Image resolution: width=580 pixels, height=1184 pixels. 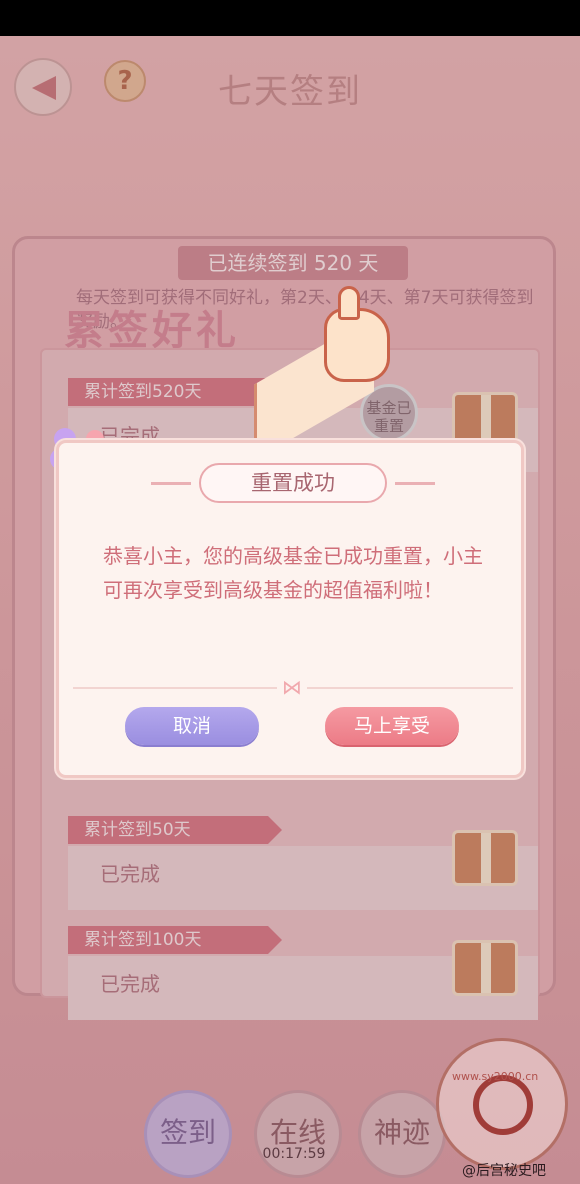 What do you see at coordinates (293, 263) in the screenshot?
I see `streak-counter: 已连续签到 520 天` at bounding box center [293, 263].